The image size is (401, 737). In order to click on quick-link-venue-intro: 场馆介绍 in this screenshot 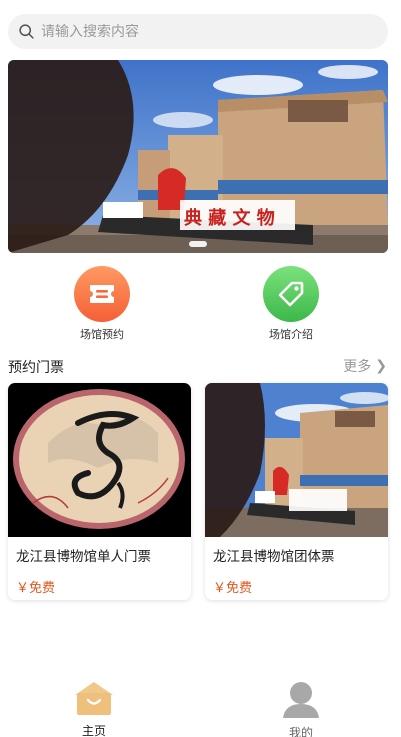, I will do `click(291, 304)`.